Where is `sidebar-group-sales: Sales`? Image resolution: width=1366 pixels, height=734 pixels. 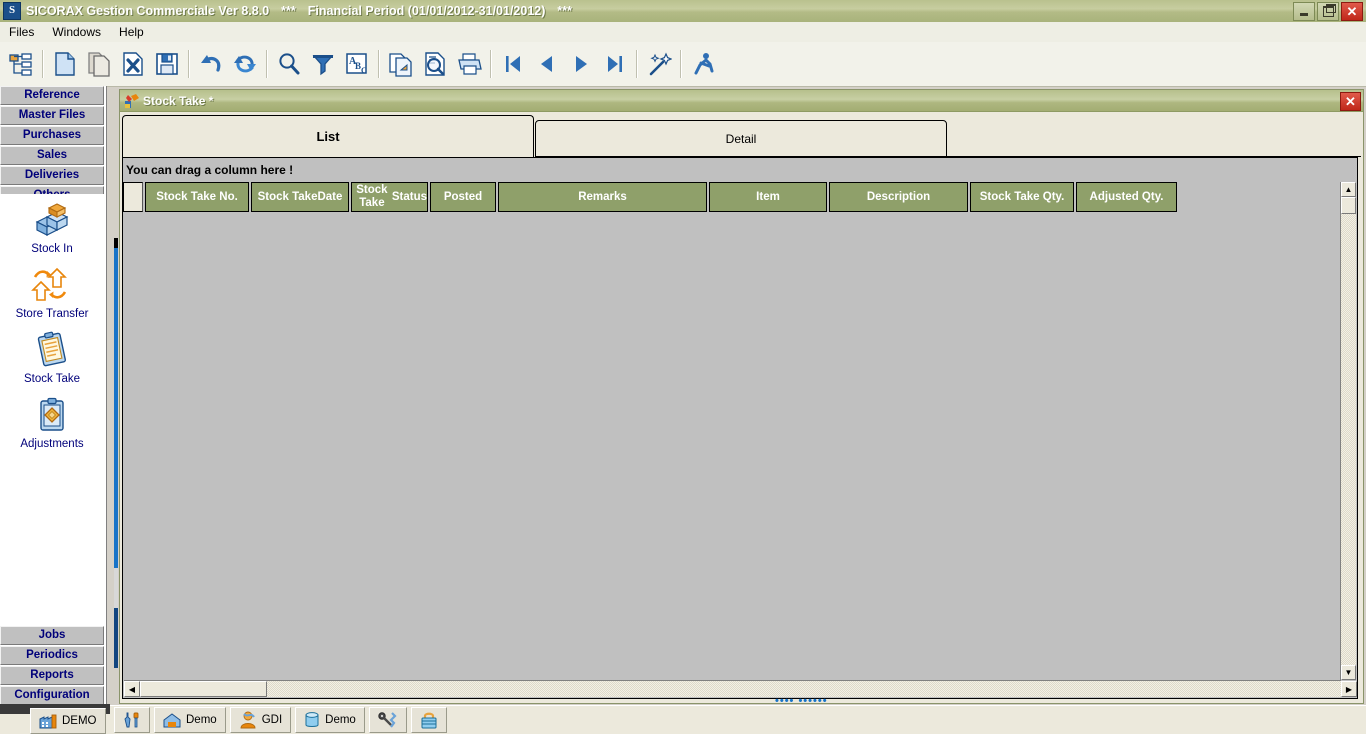 sidebar-group-sales: Sales is located at coordinates (52, 155).